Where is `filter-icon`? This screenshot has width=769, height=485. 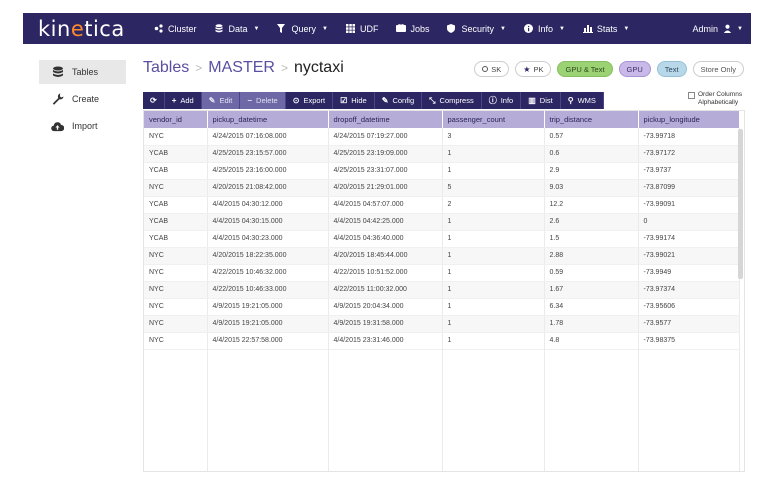 filter-icon is located at coordinates (281, 28).